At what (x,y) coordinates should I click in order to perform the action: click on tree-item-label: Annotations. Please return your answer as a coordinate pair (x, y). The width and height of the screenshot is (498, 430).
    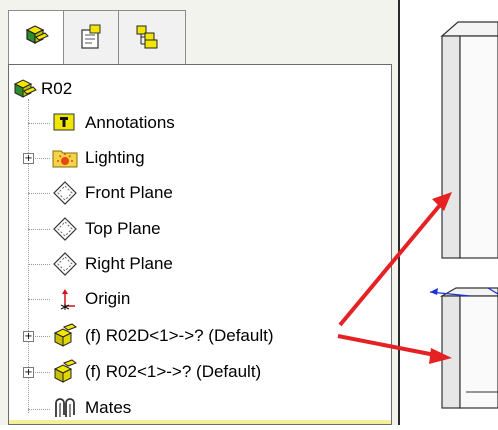
    Looking at the image, I should click on (130, 122).